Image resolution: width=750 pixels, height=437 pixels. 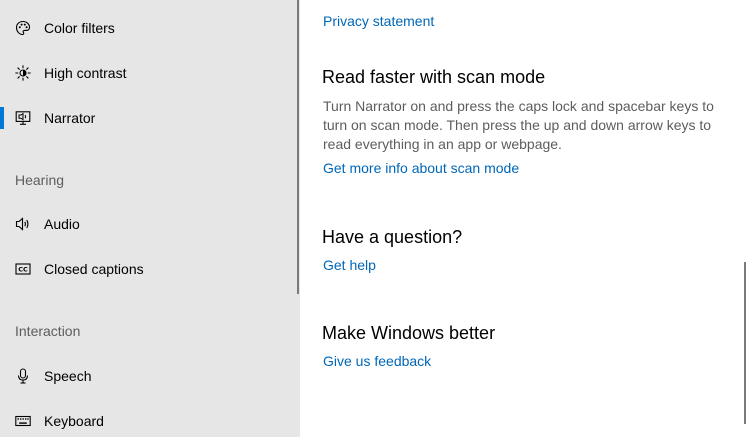 I want to click on give-feedback-link: Give us feedback, so click(x=377, y=361).